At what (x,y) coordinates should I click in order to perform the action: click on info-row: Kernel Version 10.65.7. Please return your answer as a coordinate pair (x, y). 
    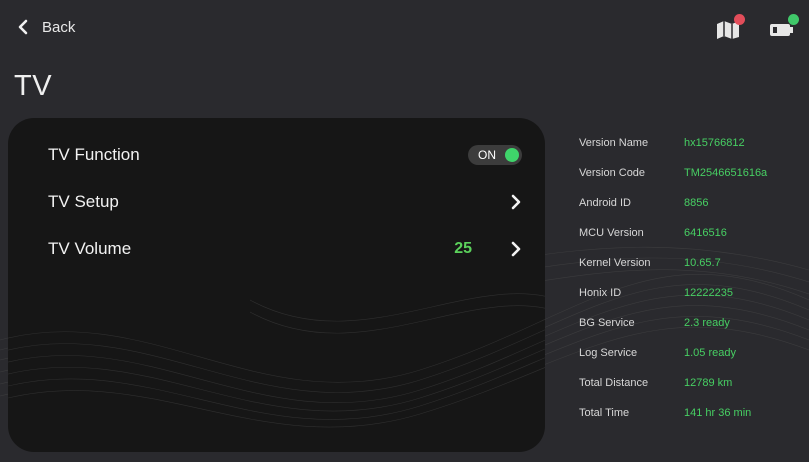
    Looking at the image, I should click on (689, 263).